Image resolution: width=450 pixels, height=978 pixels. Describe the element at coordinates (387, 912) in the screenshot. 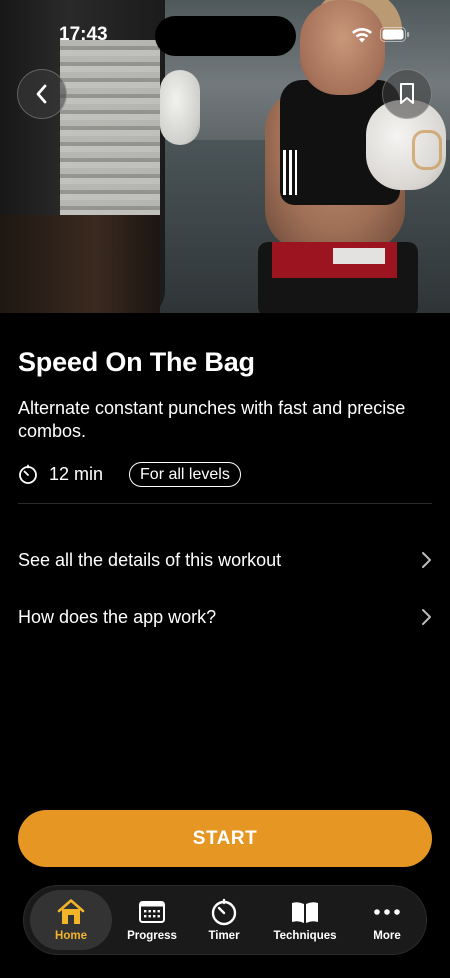

I see `more-dots-icon` at that location.